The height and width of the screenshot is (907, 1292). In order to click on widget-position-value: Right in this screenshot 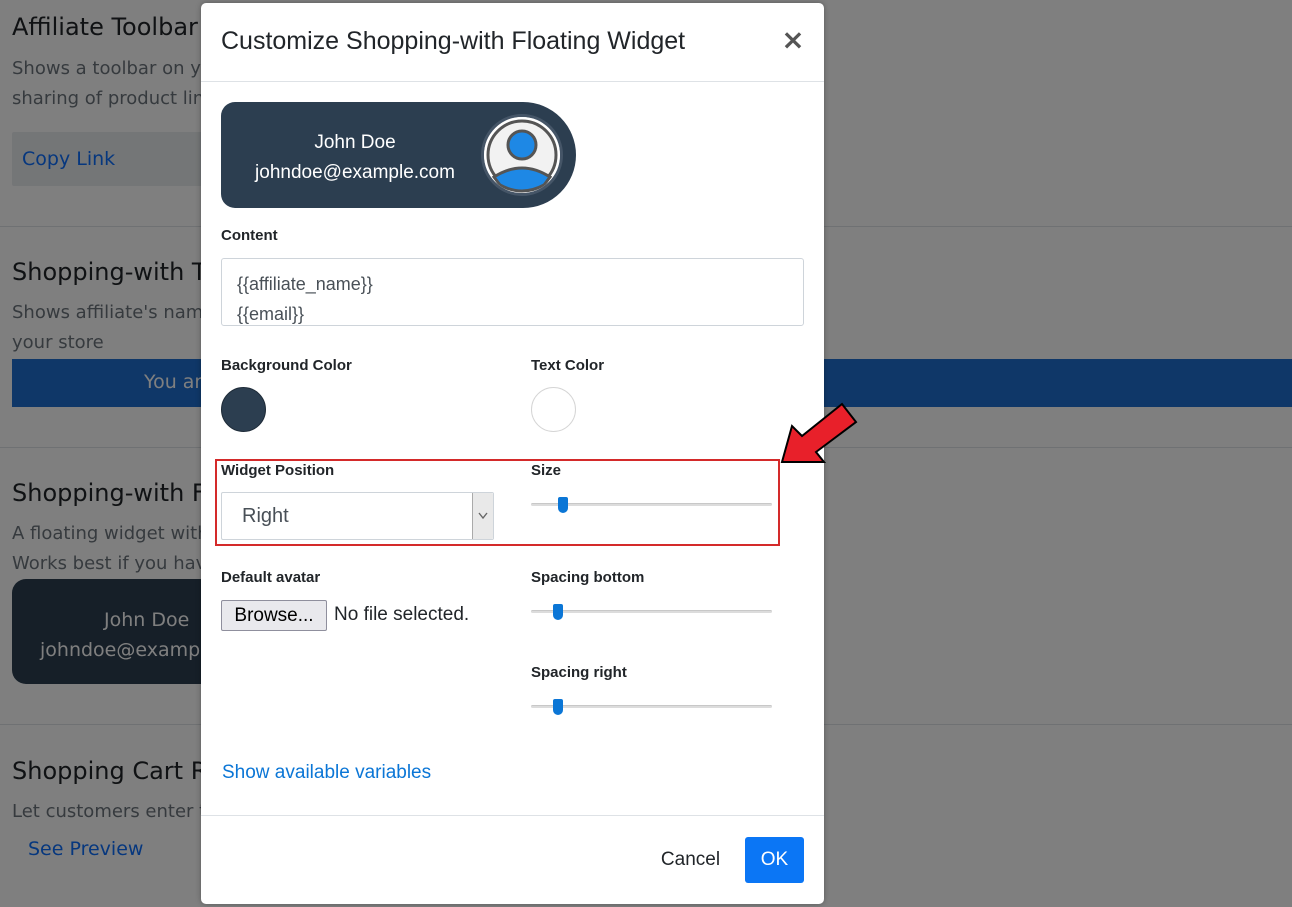, I will do `click(265, 516)`.